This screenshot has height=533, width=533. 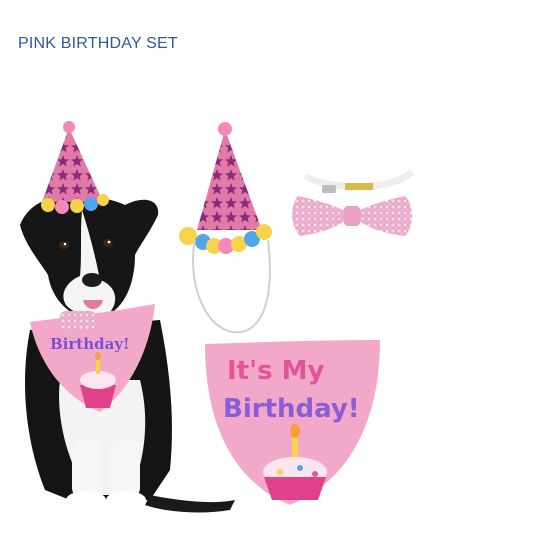 What do you see at coordinates (291, 409) in the screenshot?
I see `bandana-line2: Birthday!` at bounding box center [291, 409].